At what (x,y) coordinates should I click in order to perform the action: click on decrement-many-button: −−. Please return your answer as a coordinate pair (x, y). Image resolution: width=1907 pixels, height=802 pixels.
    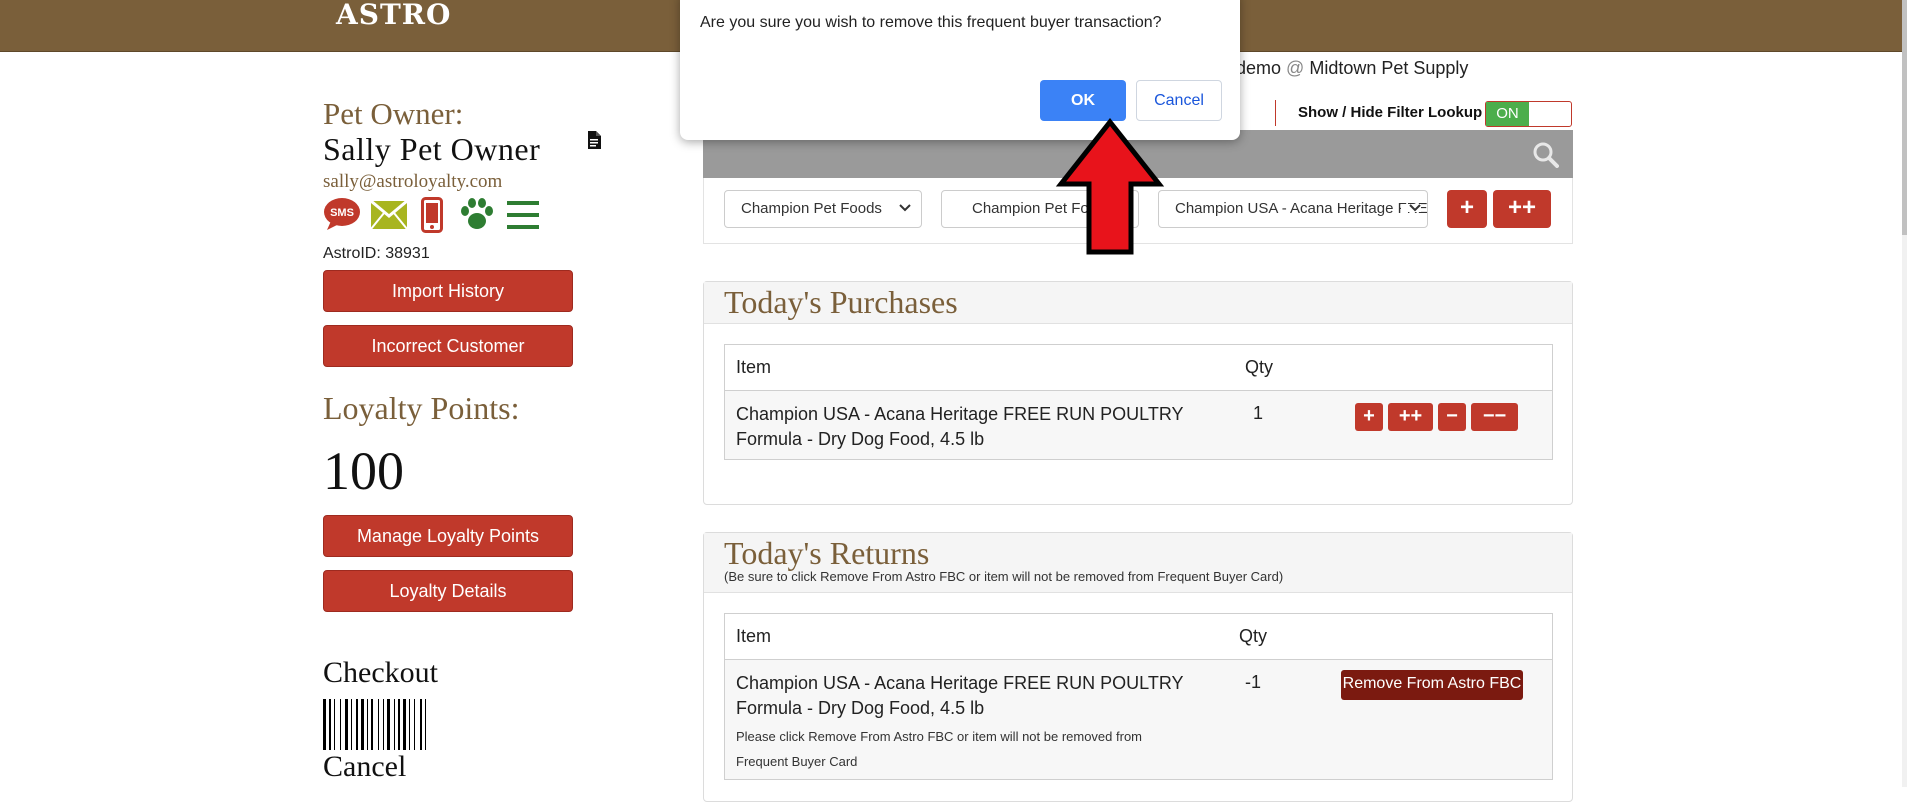
    Looking at the image, I should click on (1494, 417).